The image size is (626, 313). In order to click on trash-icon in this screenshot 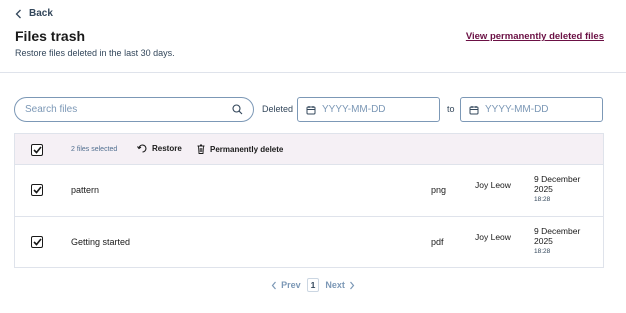, I will do `click(201, 149)`.